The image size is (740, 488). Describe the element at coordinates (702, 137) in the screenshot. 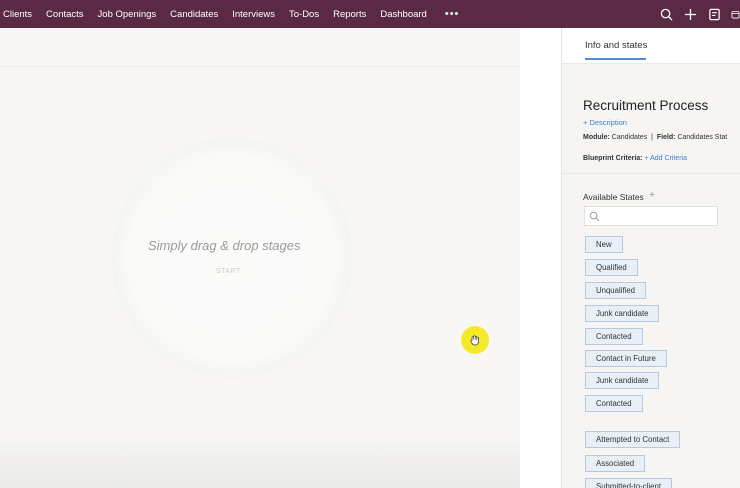

I see `field-value: Candidates Stat` at that location.